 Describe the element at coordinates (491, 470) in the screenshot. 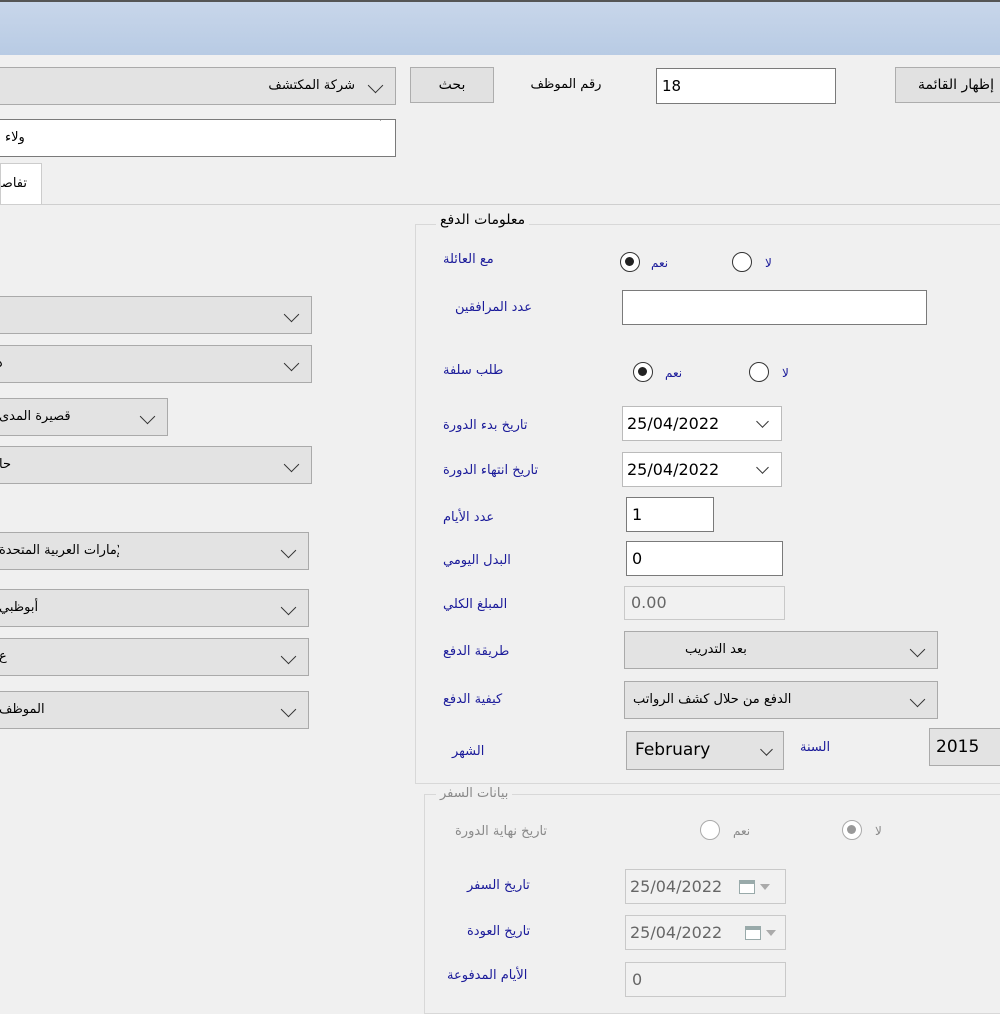

I see `end-date-label: تاريخ انتهاء الدورة` at that location.